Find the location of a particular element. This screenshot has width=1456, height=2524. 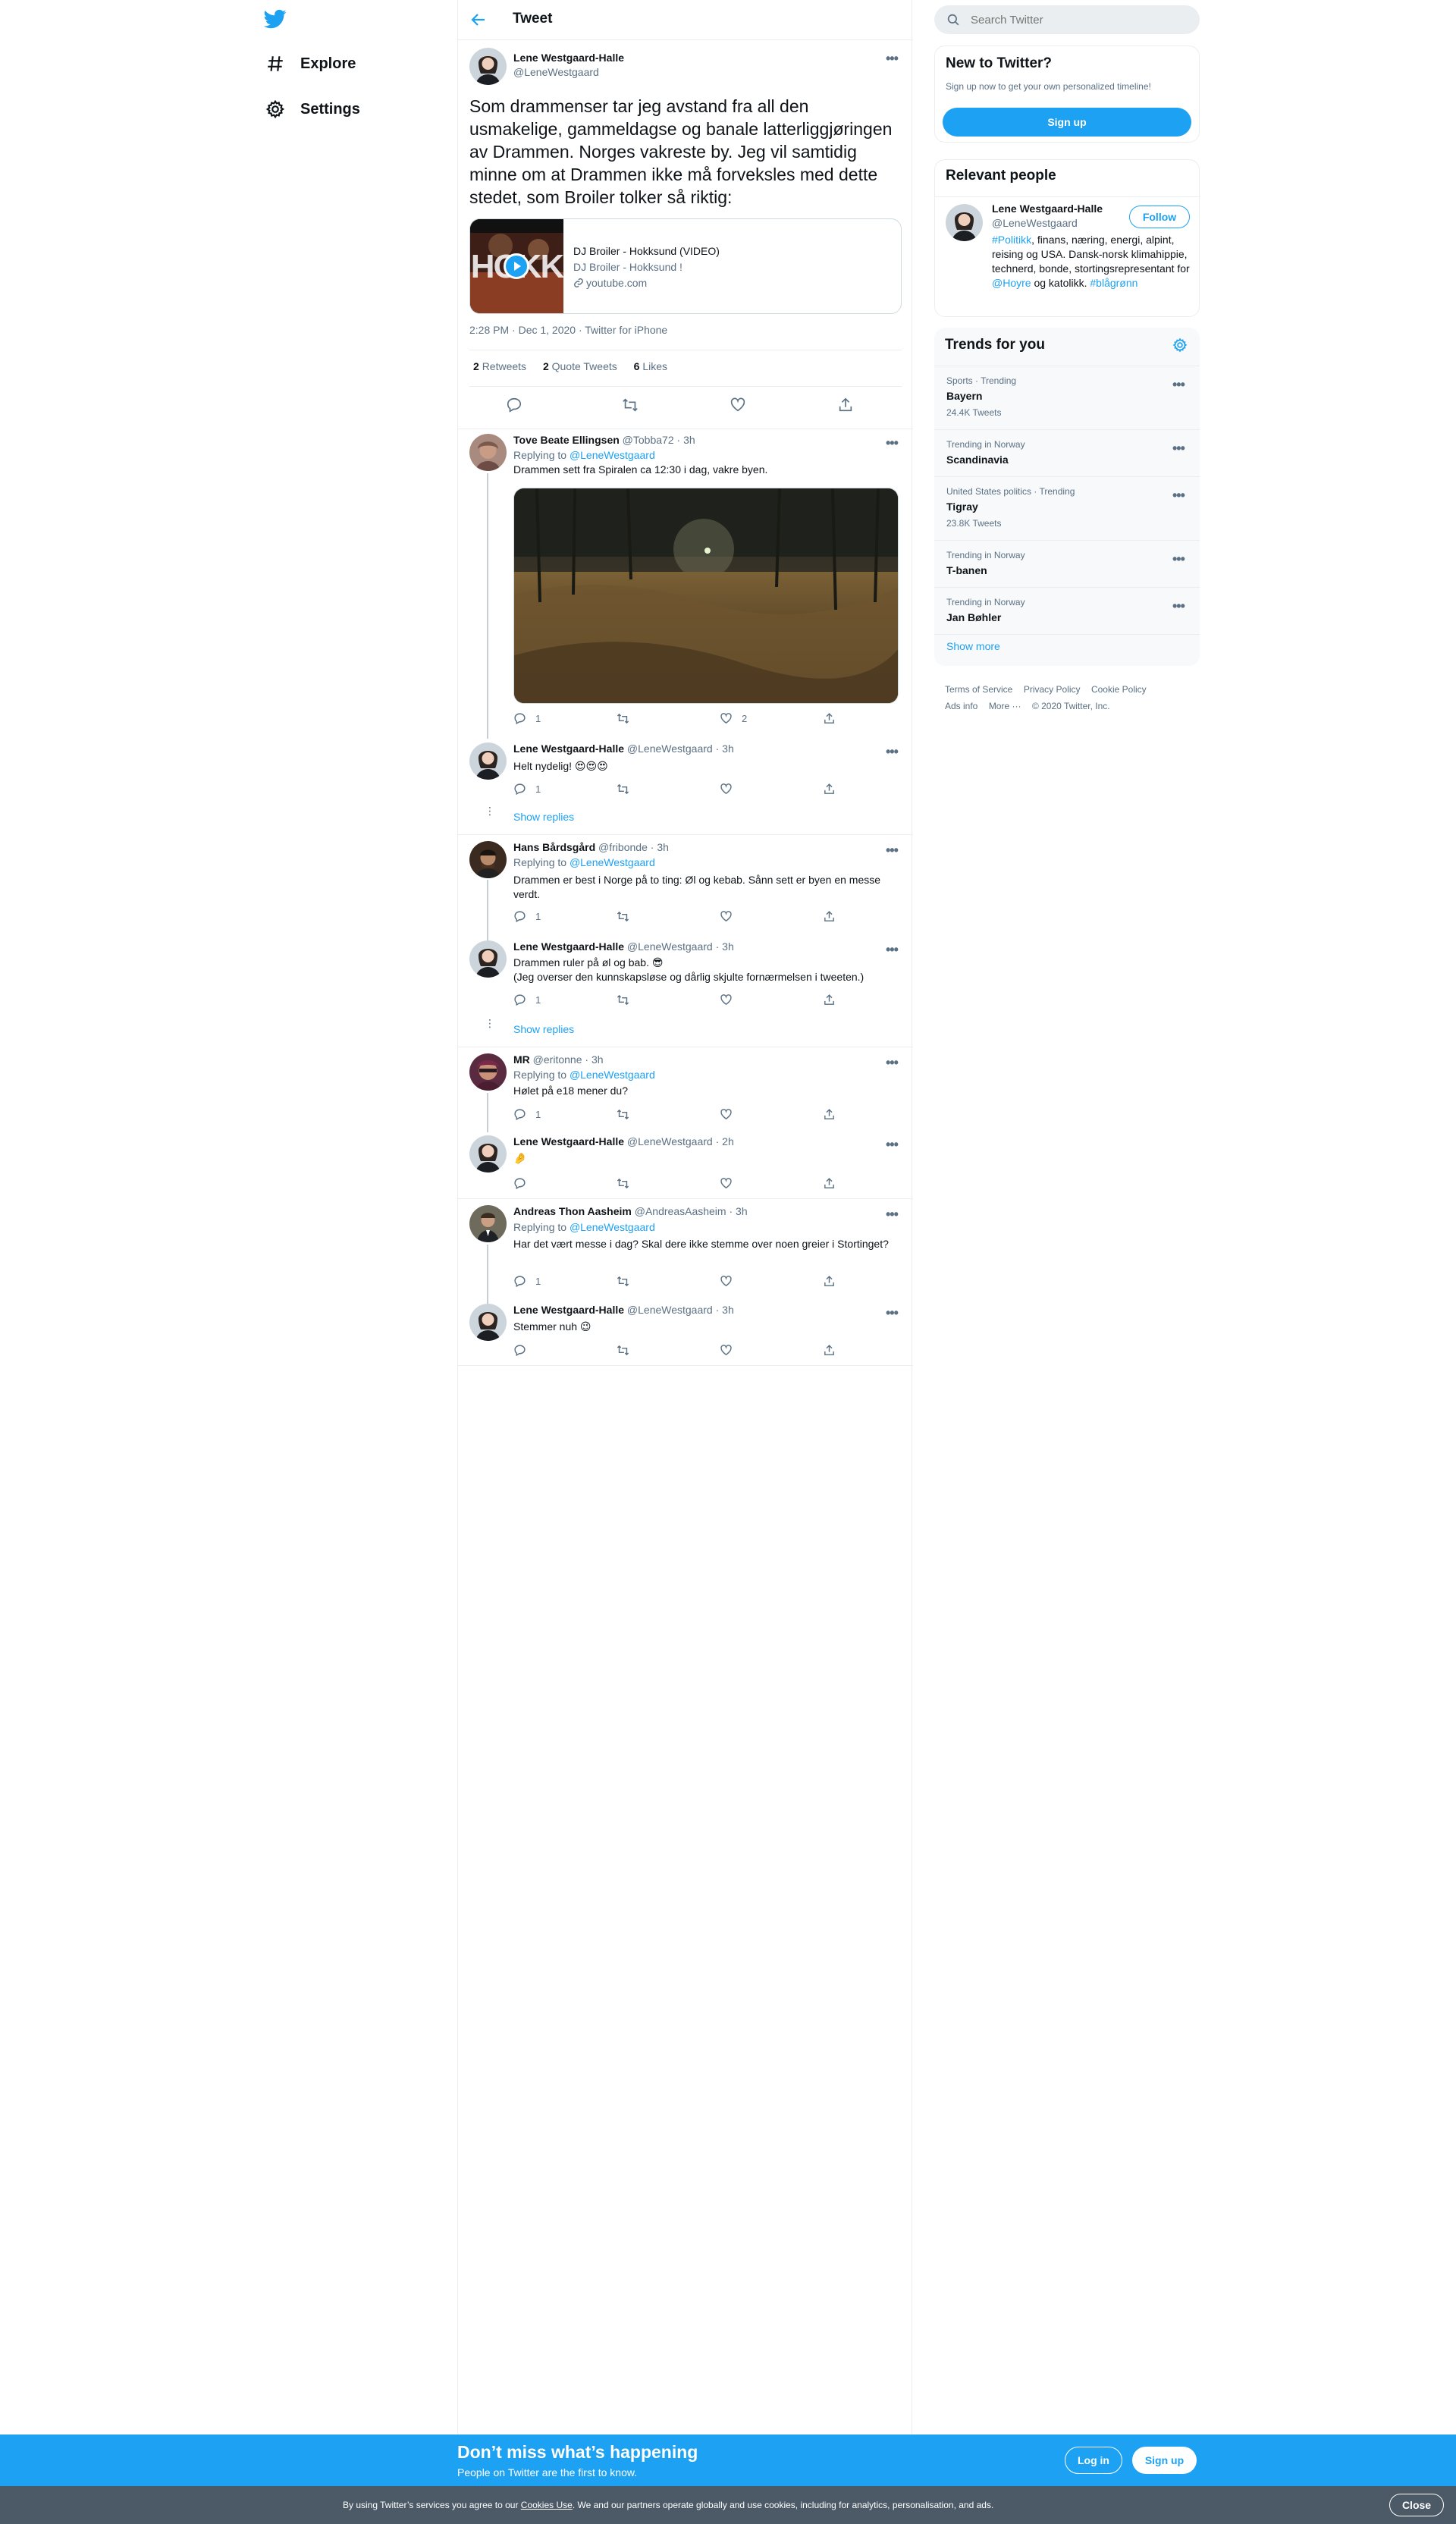

tweet-time: 2:28 PM · Dec 1, 2020 is located at coordinates (522, 330).